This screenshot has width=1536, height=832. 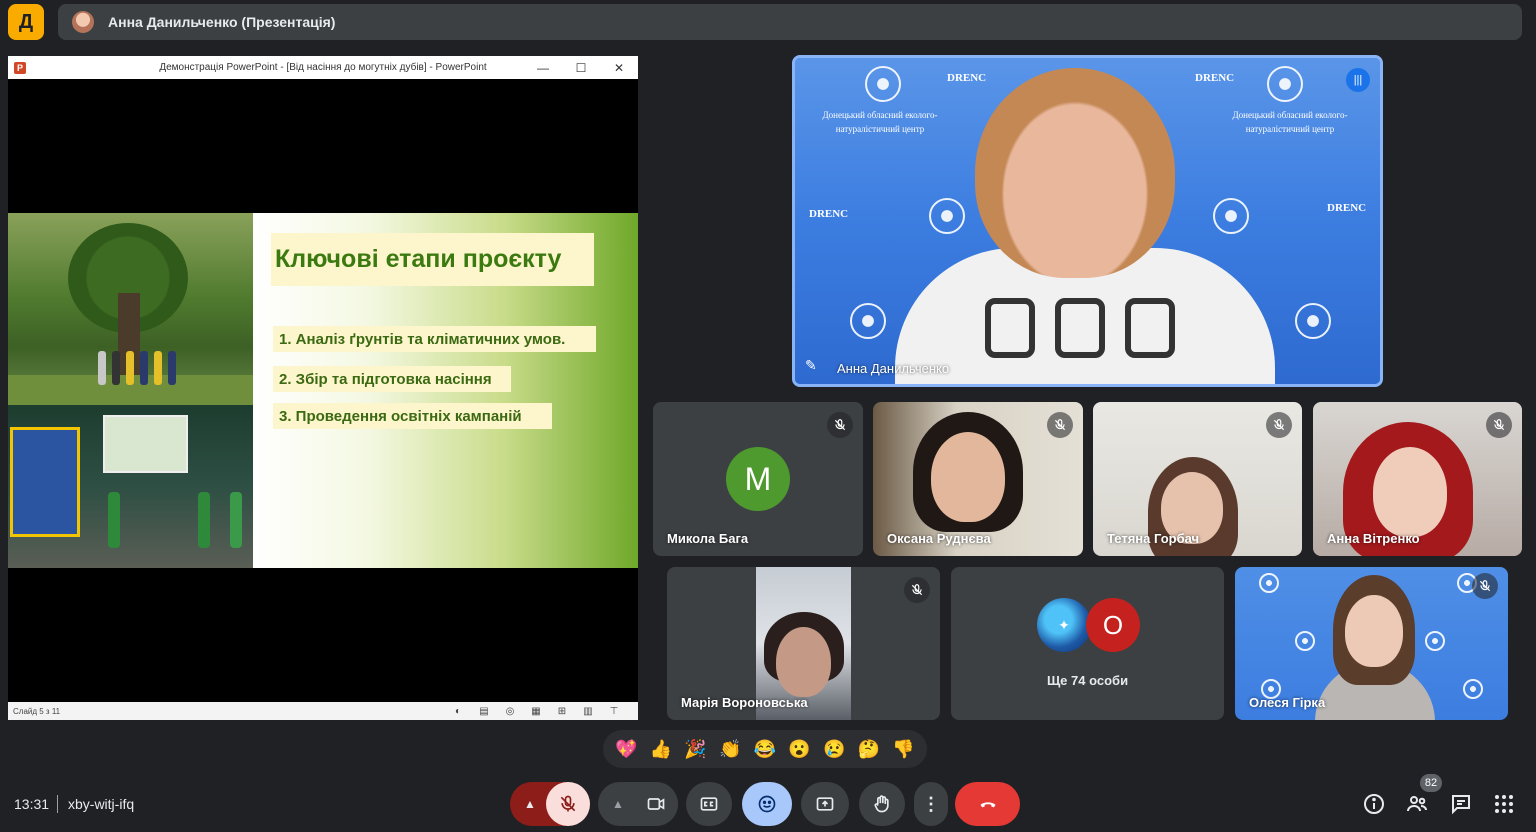 I want to click on participant-name: Оксана Руднєва, so click(x=939, y=538).